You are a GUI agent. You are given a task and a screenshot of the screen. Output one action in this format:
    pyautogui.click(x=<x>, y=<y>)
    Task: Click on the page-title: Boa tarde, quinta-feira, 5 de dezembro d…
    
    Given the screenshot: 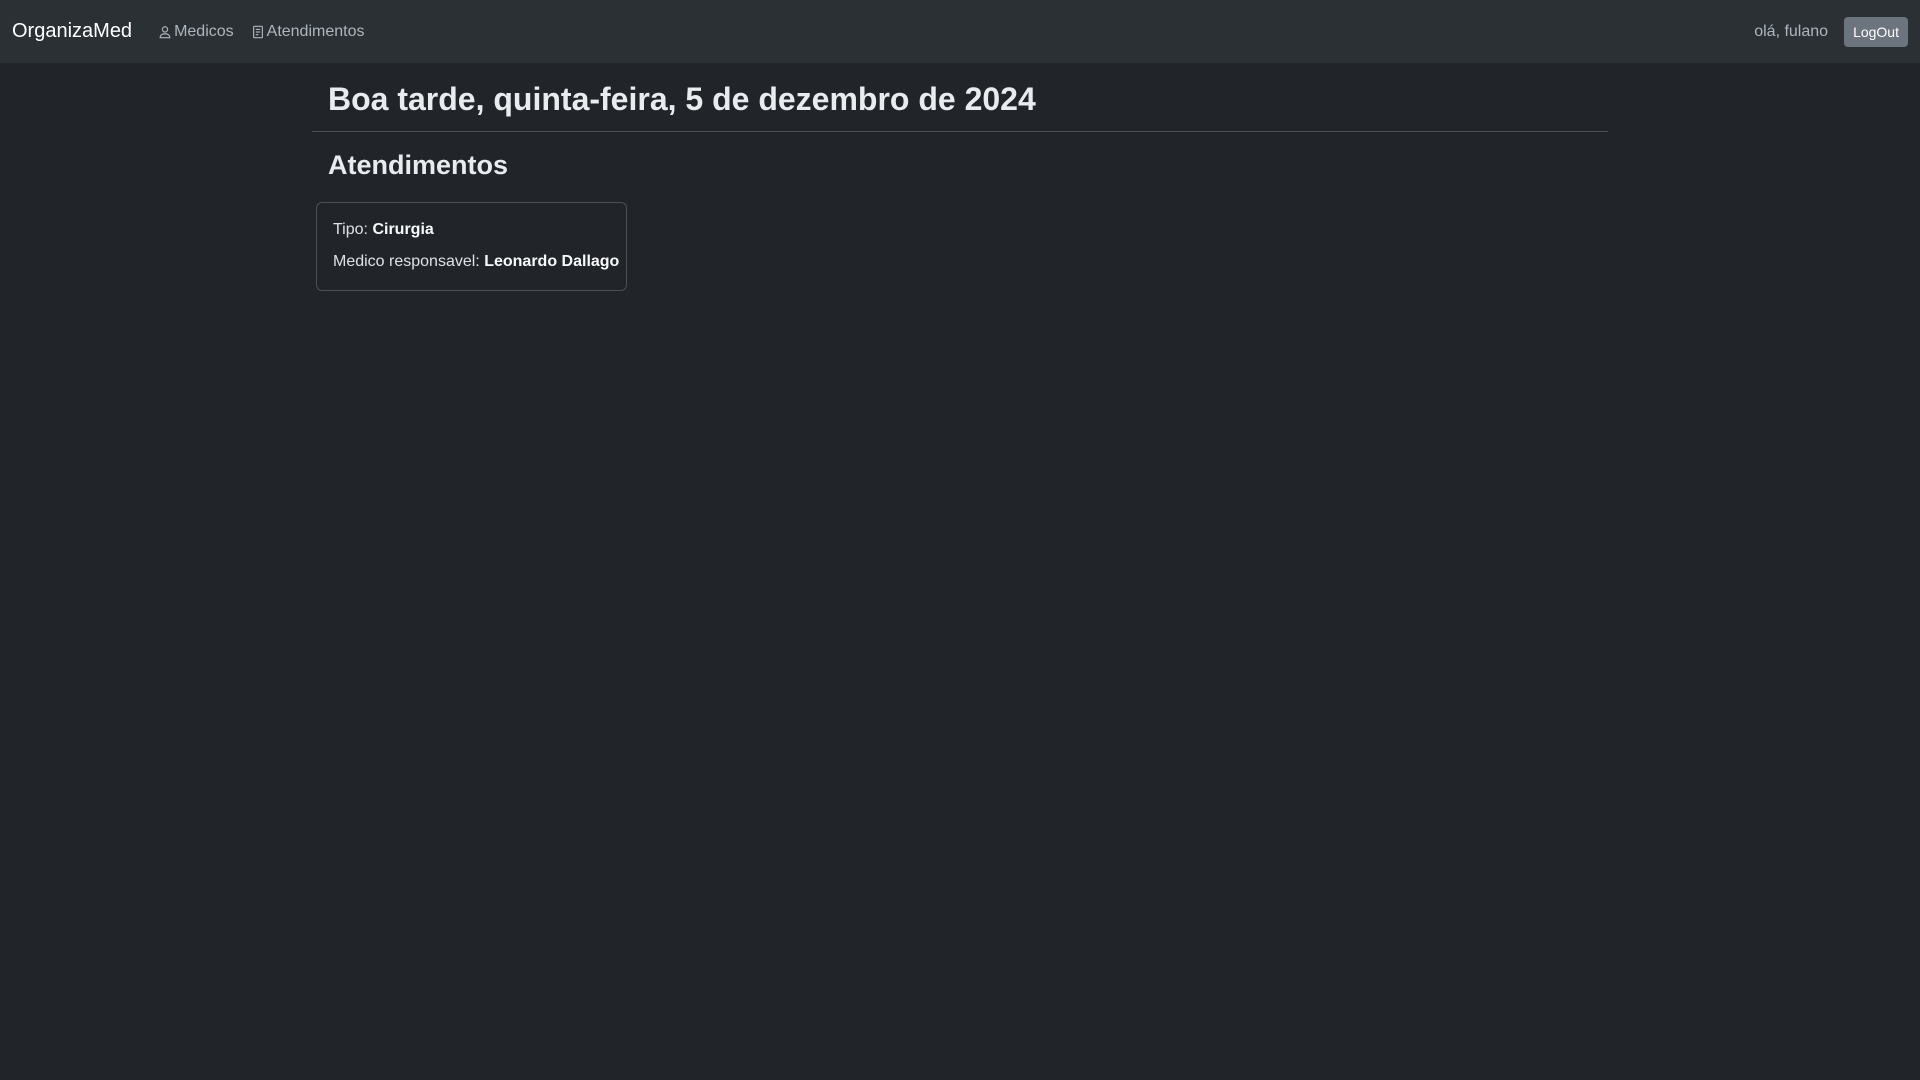 What is the action you would take?
    pyautogui.click(x=960, y=97)
    